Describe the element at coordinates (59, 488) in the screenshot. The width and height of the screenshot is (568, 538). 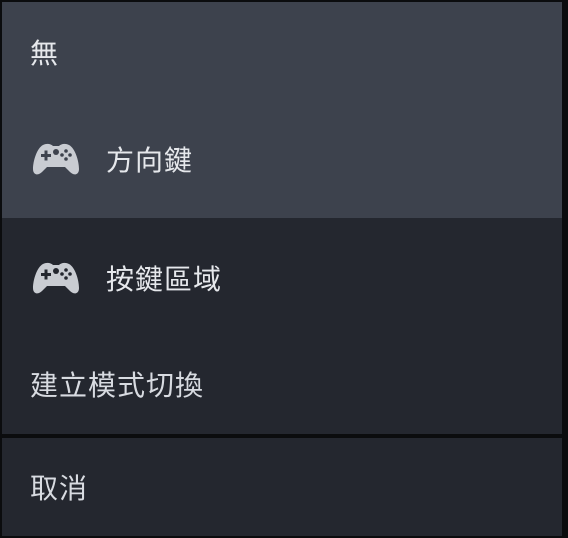
I see `cancel-label: 取消` at that location.